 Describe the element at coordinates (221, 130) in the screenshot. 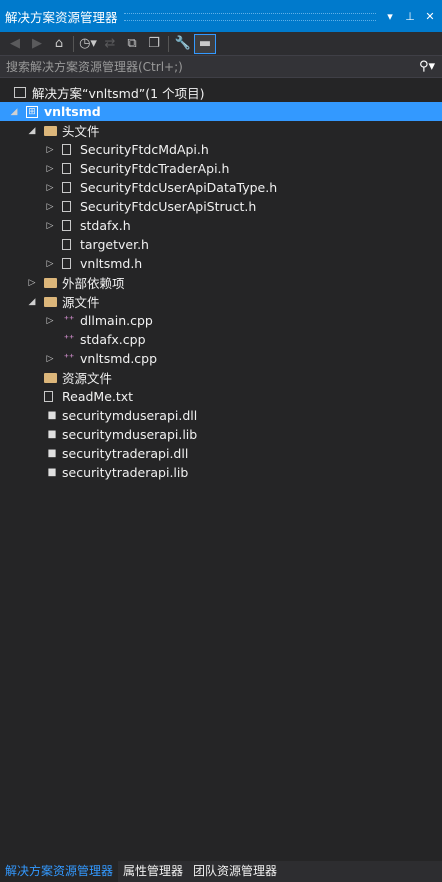

I see `tree-item-header-files: ◢ 头文件` at that location.